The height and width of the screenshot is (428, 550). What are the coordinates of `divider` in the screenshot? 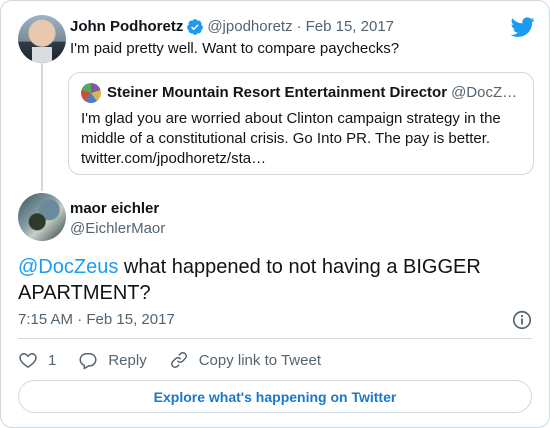 It's located at (275, 338).